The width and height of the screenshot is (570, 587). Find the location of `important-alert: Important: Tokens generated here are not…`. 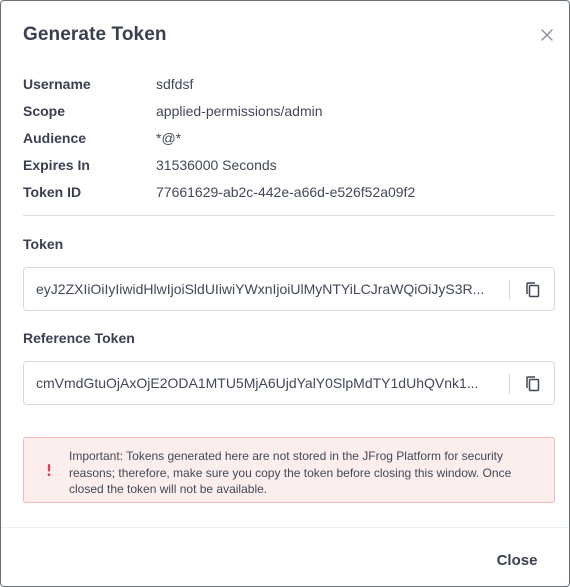

important-alert: Important: Tokens generated here are not… is located at coordinates (289, 470).